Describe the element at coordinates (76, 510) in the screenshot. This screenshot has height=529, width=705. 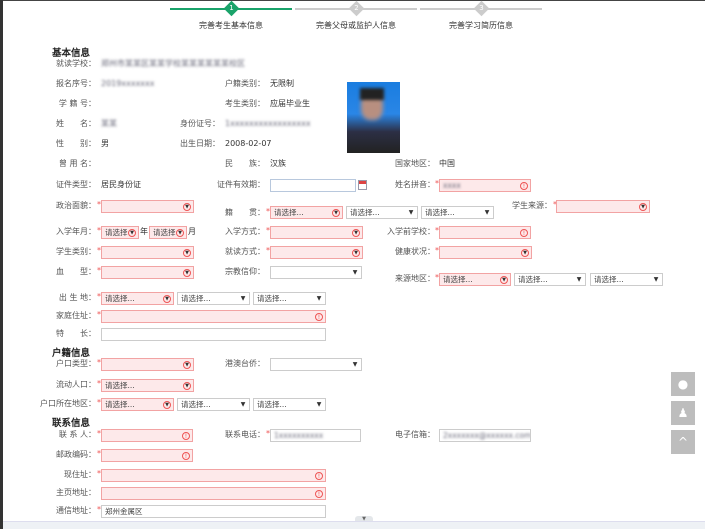
I see `mail-addr-label: 通信地址：` at that location.